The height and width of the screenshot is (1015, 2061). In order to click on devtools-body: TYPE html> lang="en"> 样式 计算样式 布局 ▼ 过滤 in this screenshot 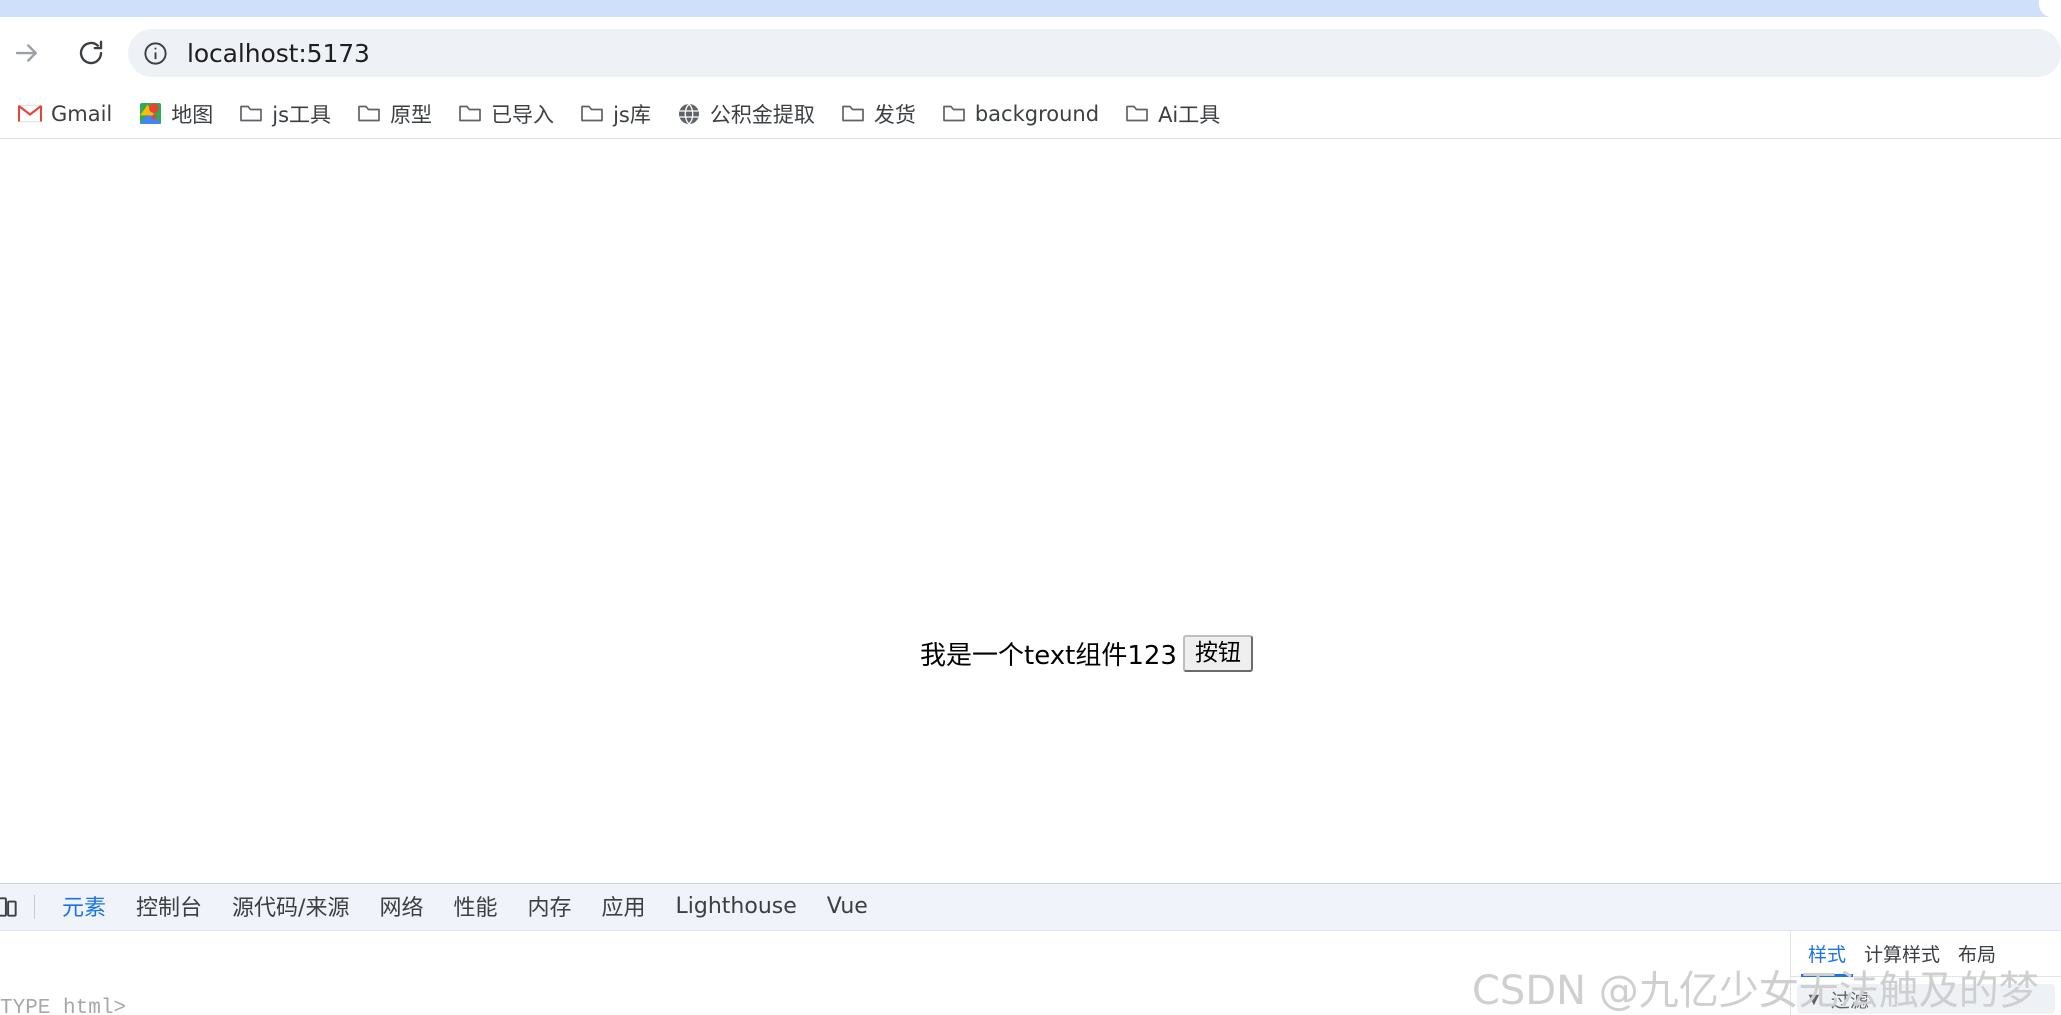, I will do `click(1030, 973)`.